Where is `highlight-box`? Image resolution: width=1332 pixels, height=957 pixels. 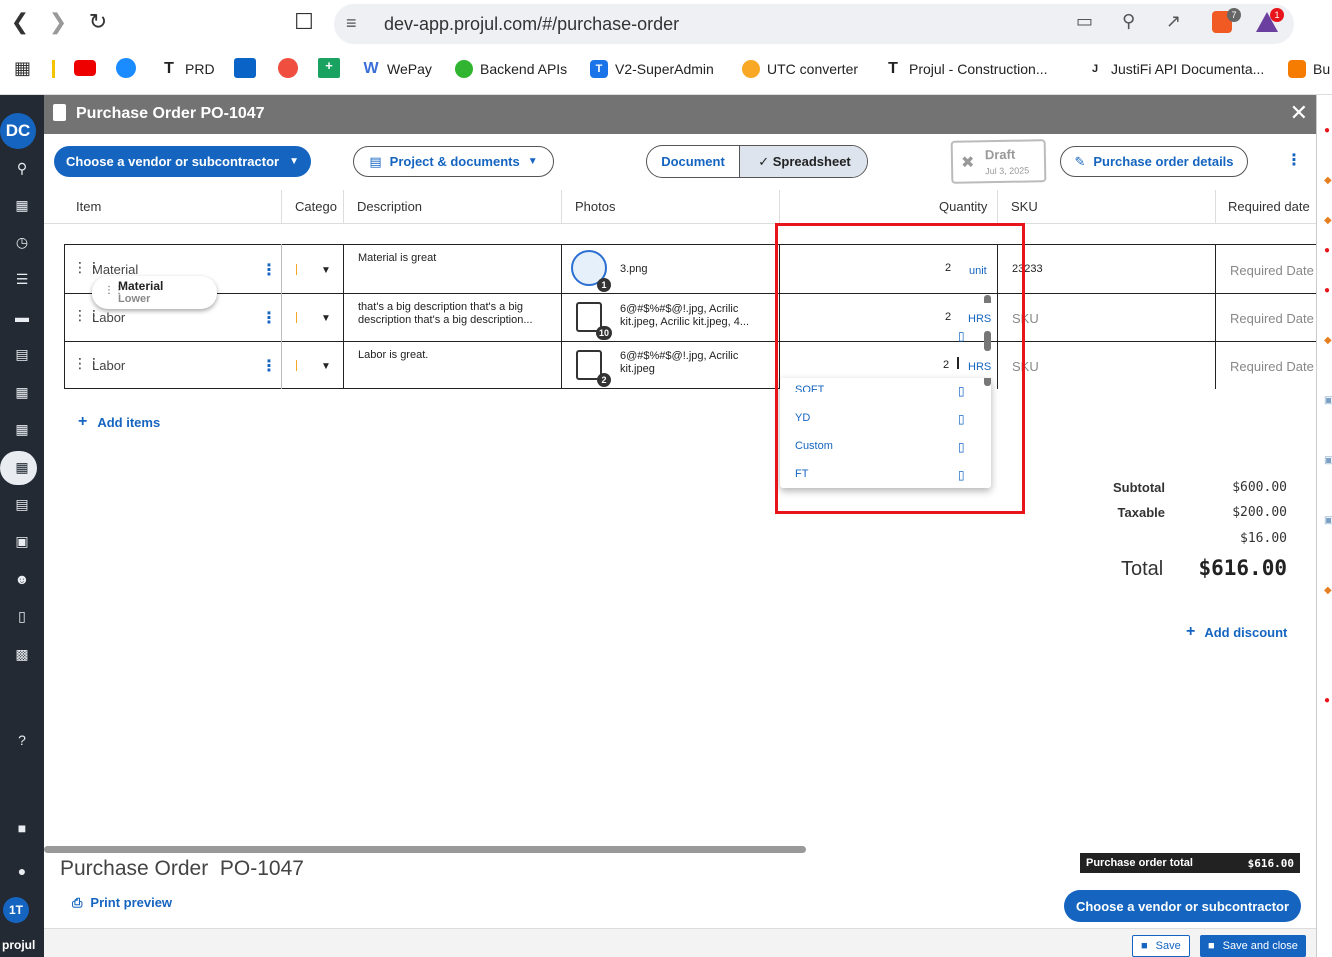 highlight-box is located at coordinates (900, 368).